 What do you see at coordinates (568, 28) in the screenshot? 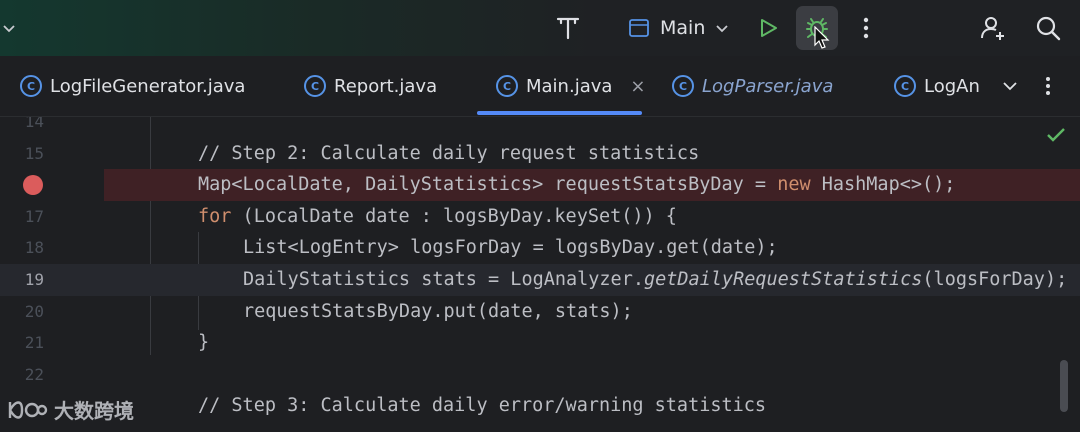
I see `build-hammer-icon` at bounding box center [568, 28].